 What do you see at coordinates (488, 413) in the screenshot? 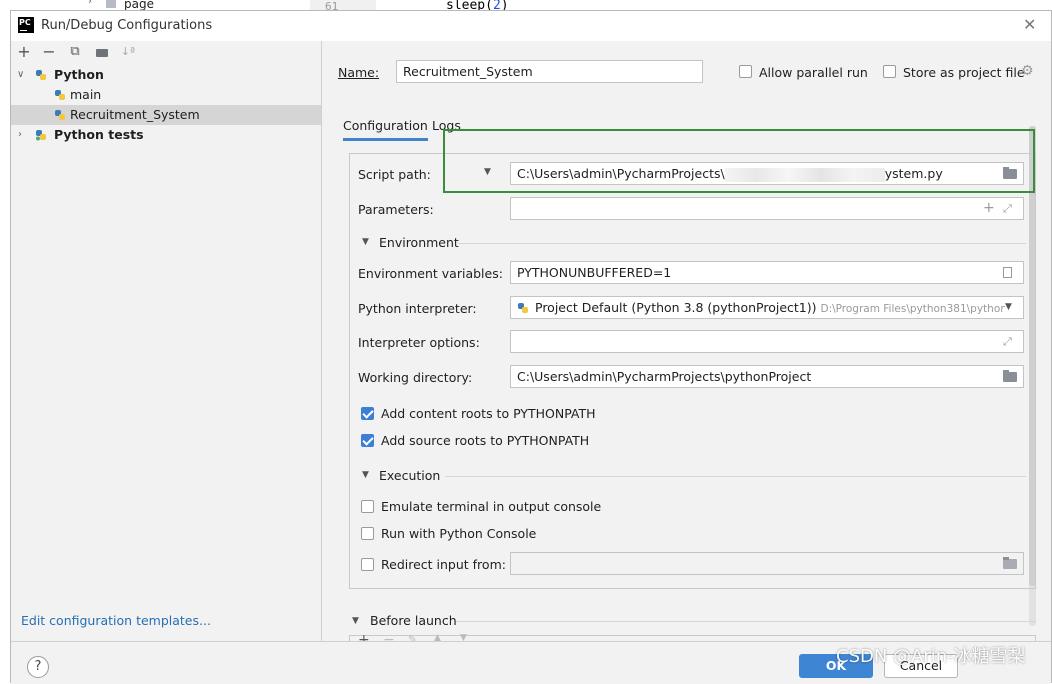
I see `add-content-roots-label: Add content roots to PYTHONPATH` at bounding box center [488, 413].